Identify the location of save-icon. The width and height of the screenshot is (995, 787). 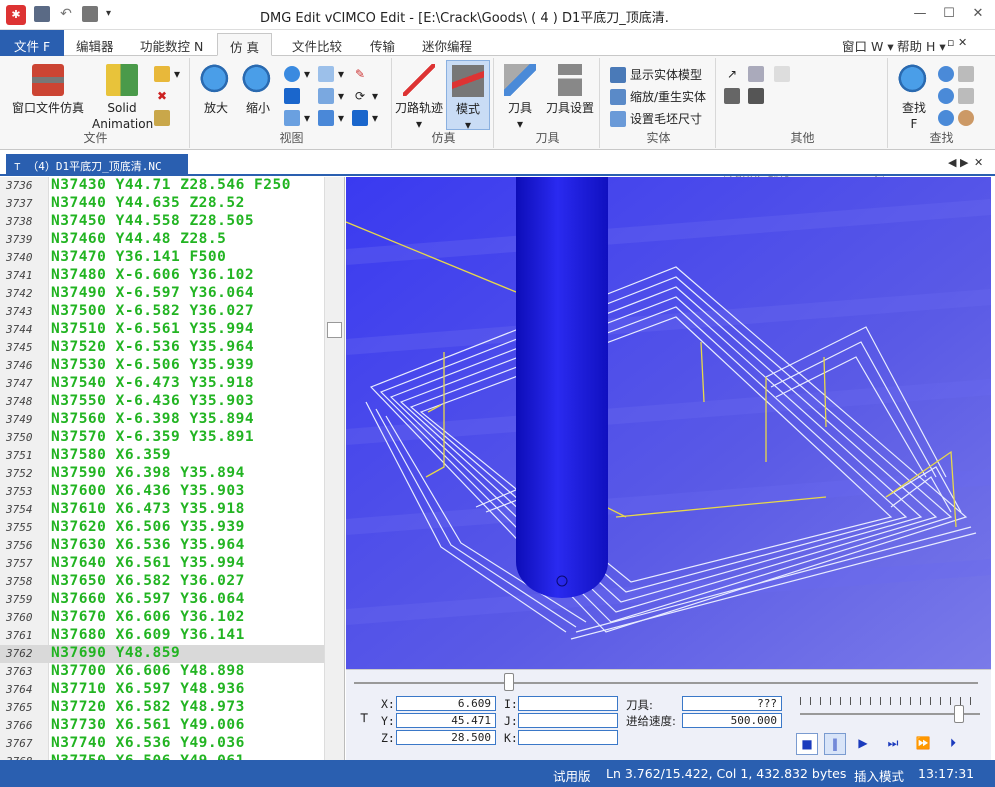
(42, 14).